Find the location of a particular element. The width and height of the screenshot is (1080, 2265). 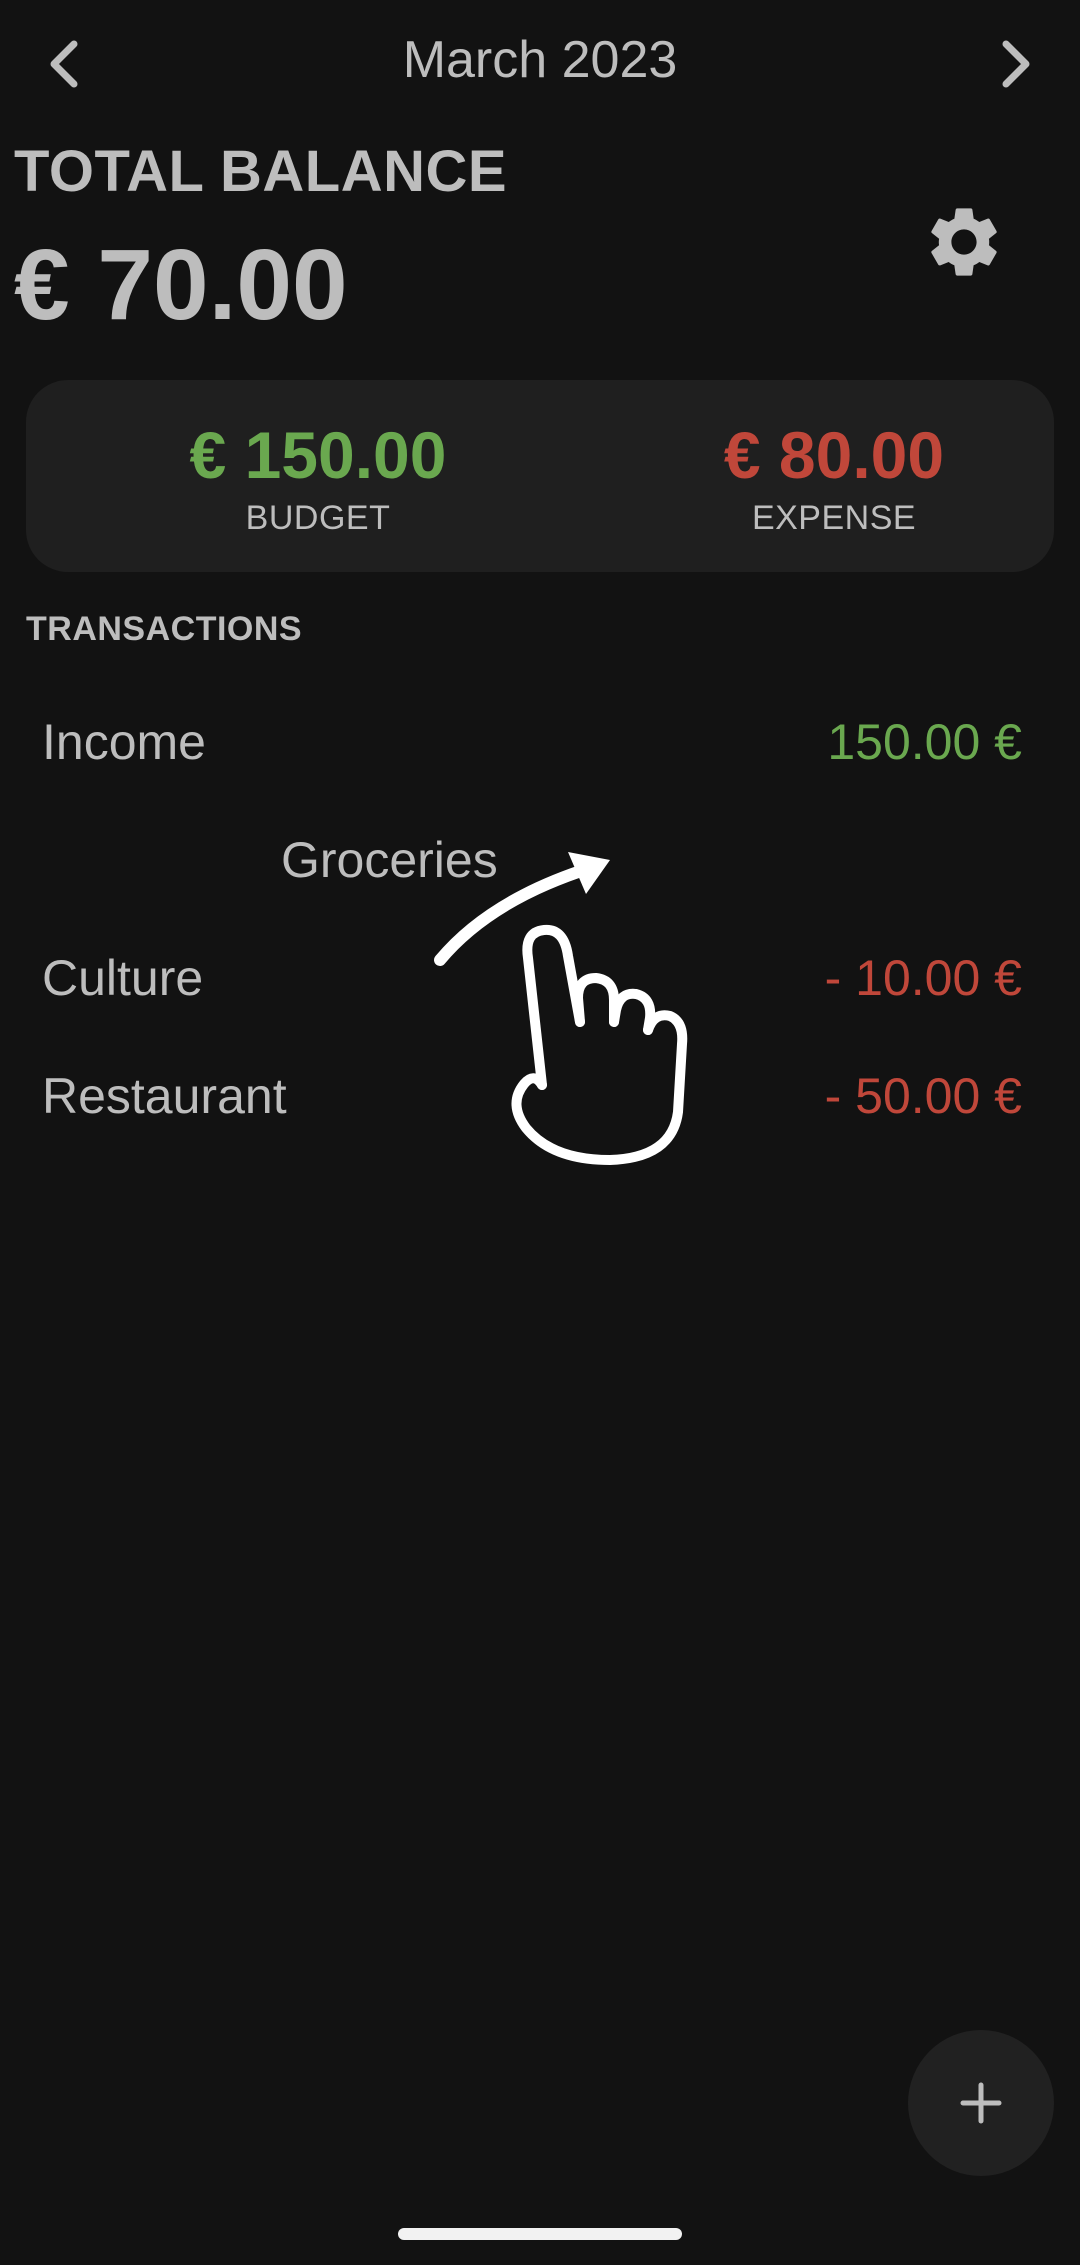

expense-amount: € 80.00 is located at coordinates (834, 455).